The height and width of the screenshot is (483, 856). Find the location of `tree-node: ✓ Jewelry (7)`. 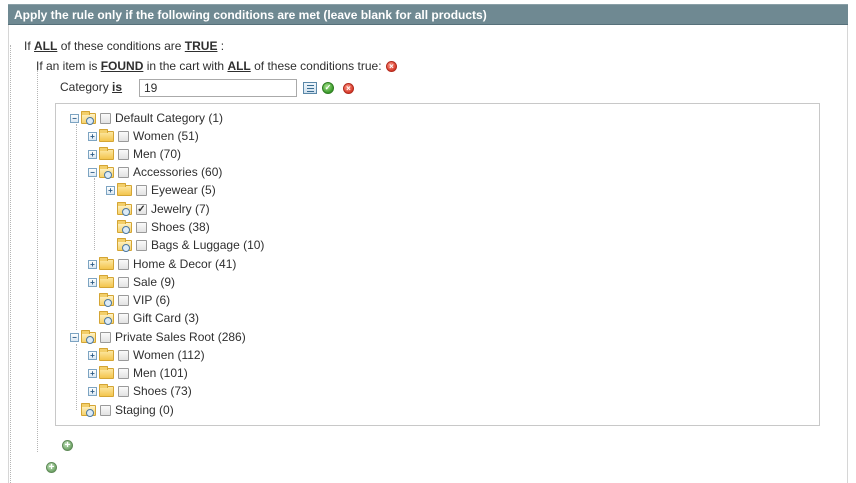

tree-node: ✓ Jewelry (7) is located at coordinates (226, 209).